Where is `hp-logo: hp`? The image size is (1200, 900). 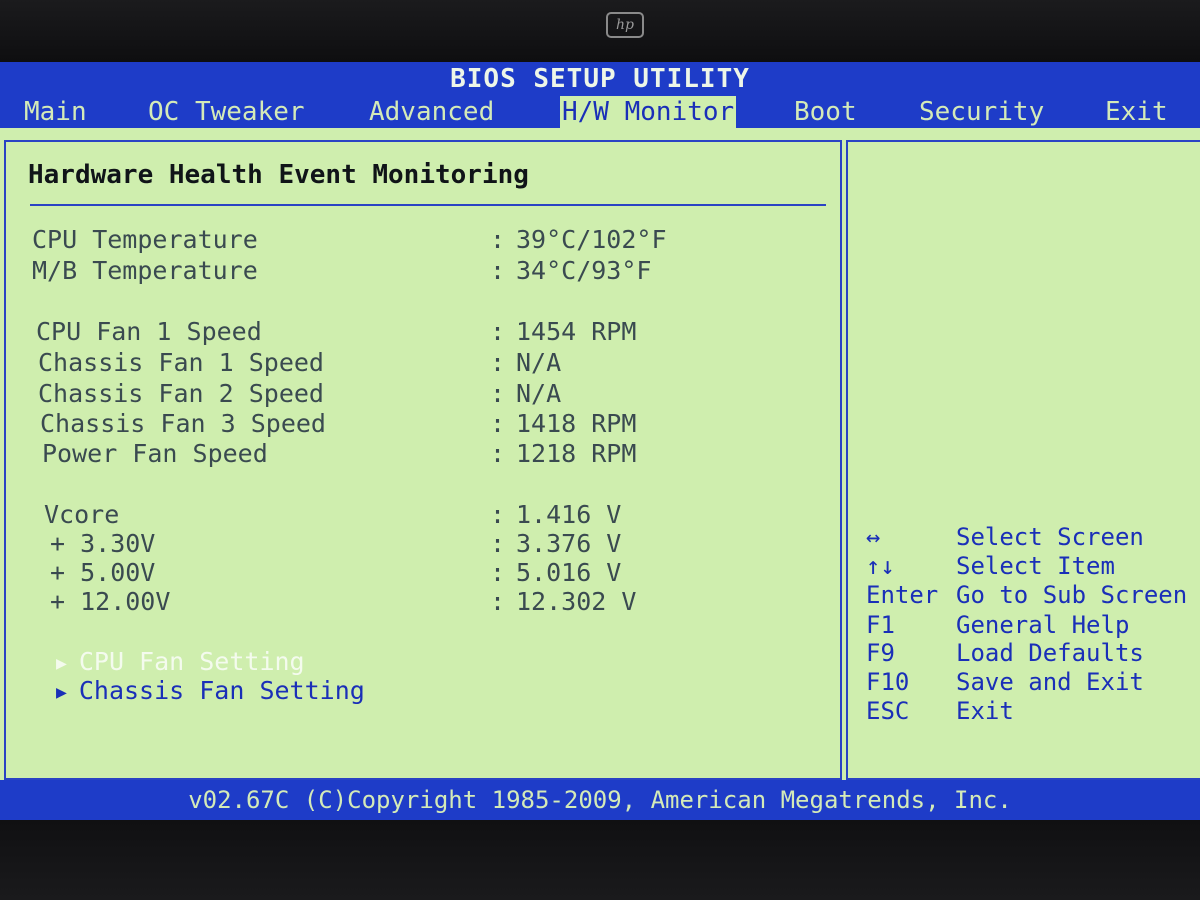
hp-logo: hp is located at coordinates (625, 25).